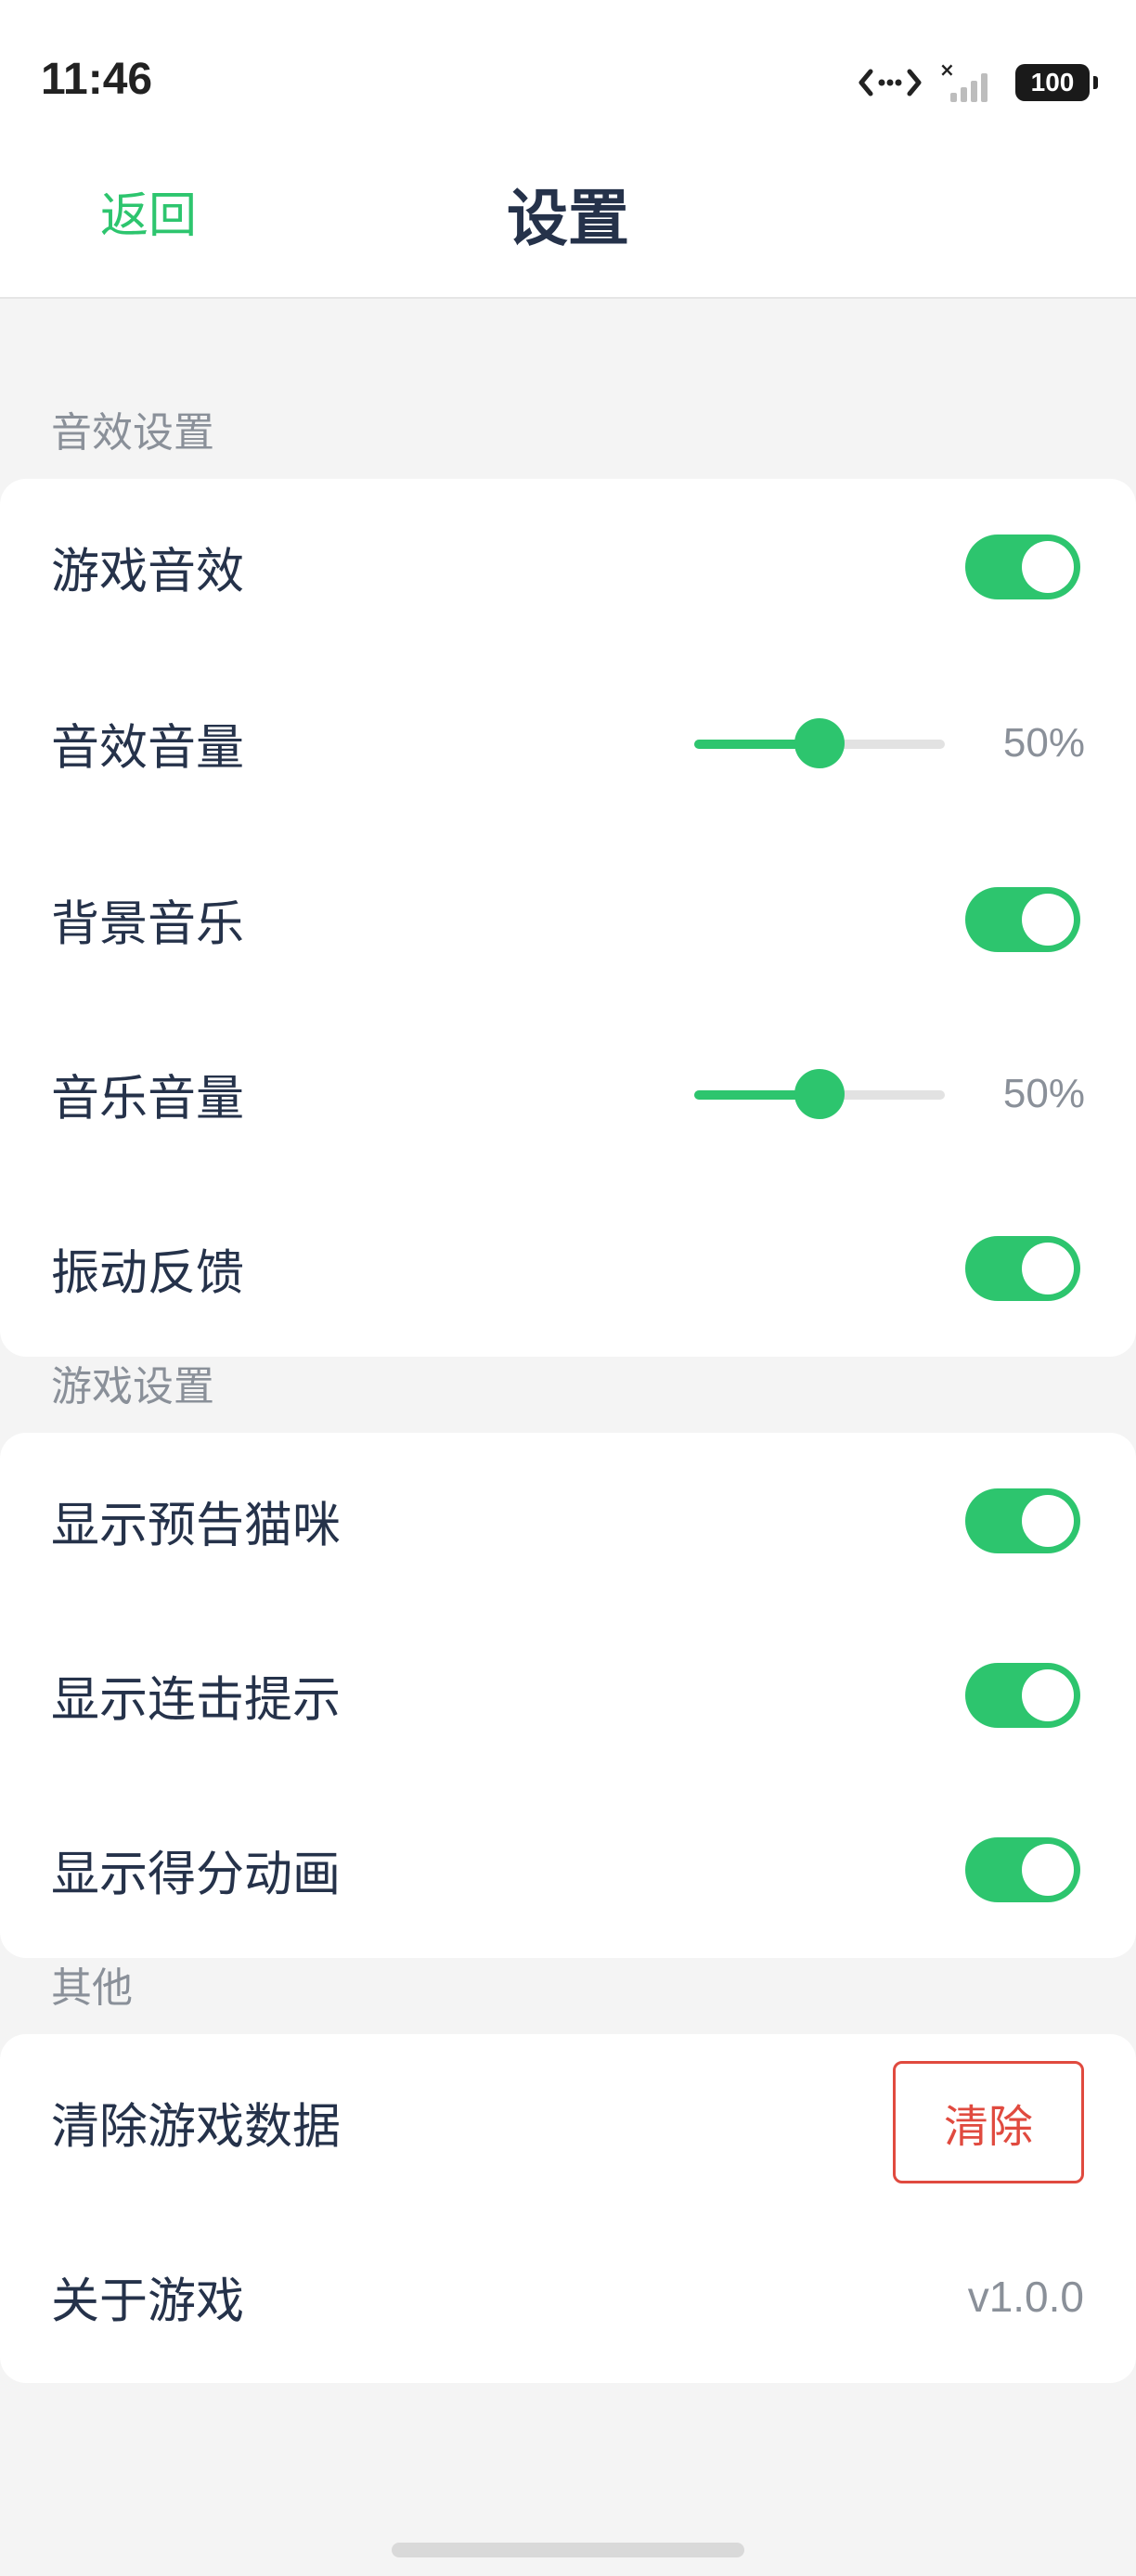 This screenshot has height=2576, width=1136. Describe the element at coordinates (196, 1700) in the screenshot. I see `row-label-show-combo-hint: 显示连击提示` at that location.